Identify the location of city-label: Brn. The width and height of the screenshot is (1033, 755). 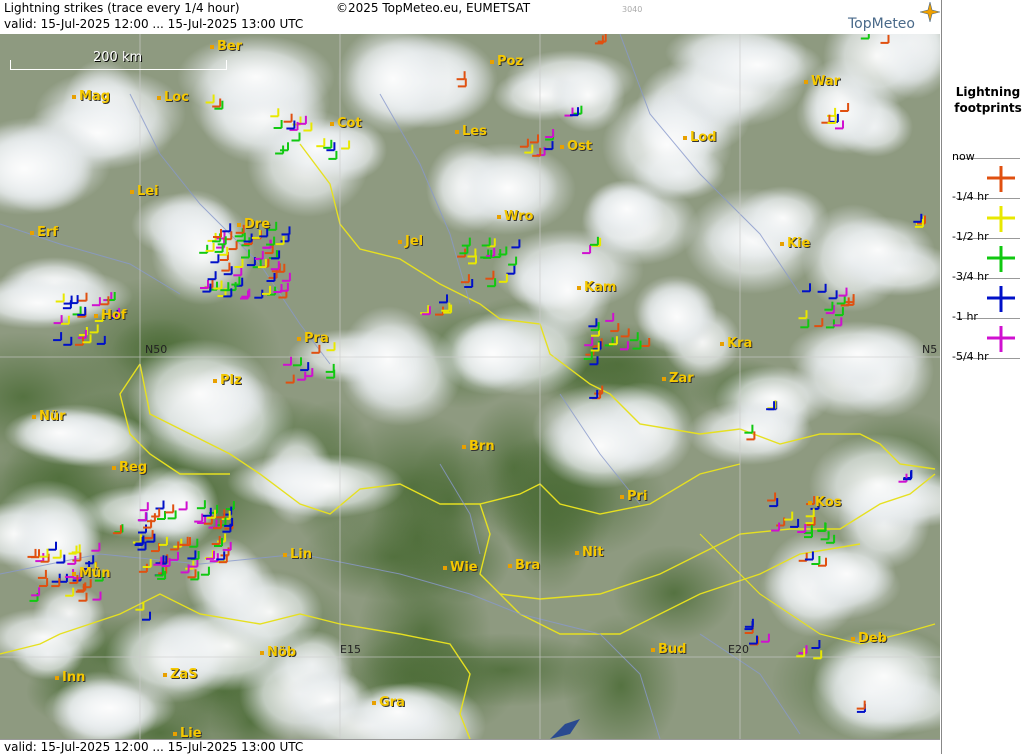
(478, 446).